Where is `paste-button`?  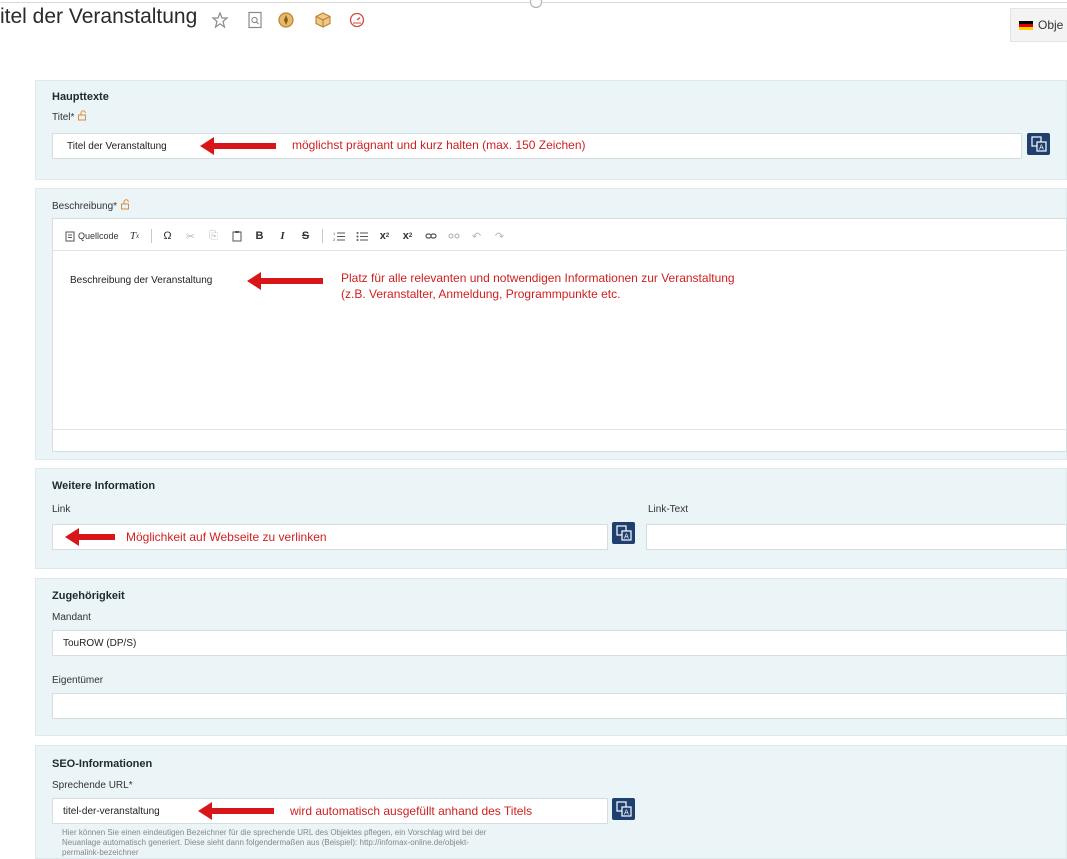
paste-button is located at coordinates (237, 236).